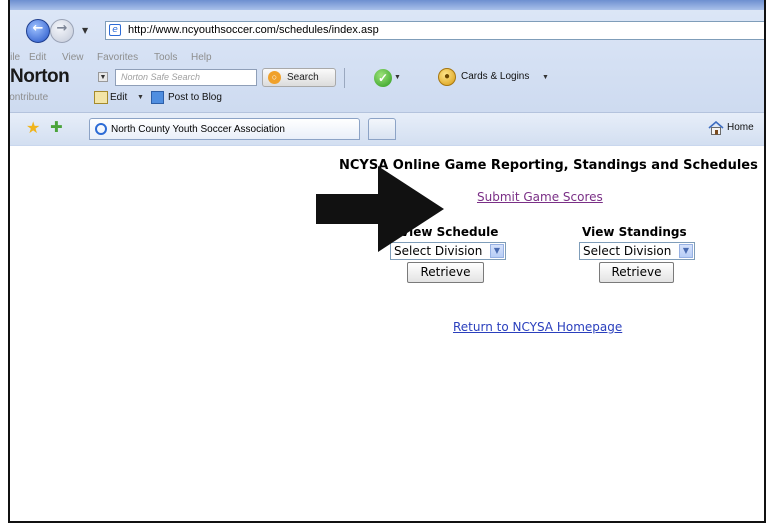  I want to click on cards-dropdown-icon: ▼, so click(545, 77).